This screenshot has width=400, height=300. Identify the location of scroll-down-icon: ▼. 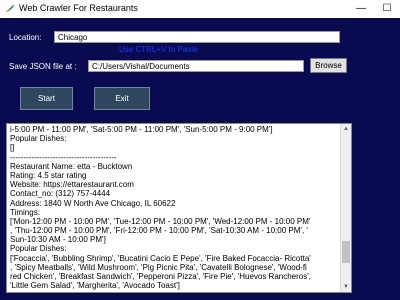
(346, 287).